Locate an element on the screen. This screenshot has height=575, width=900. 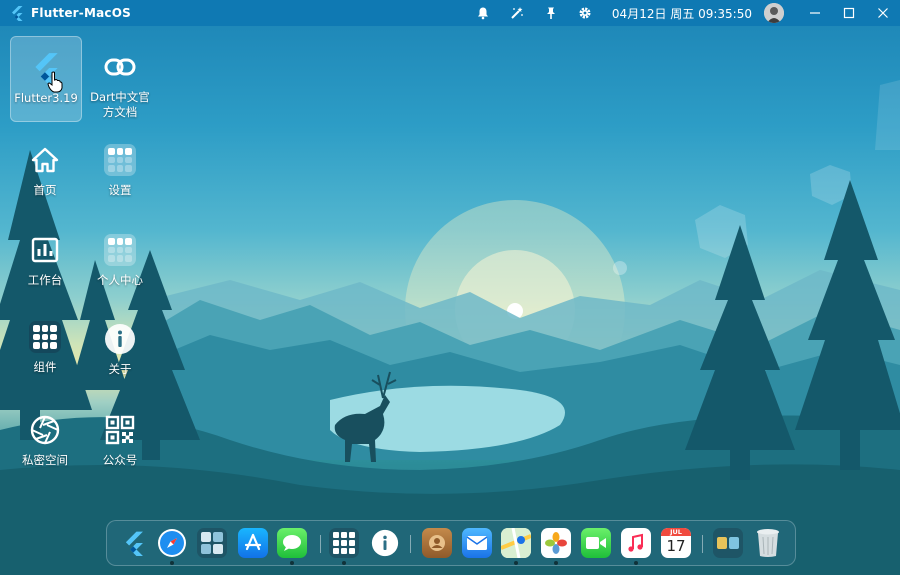
desktop-icon-private-space: 私密空间 is located at coordinates (45, 440).